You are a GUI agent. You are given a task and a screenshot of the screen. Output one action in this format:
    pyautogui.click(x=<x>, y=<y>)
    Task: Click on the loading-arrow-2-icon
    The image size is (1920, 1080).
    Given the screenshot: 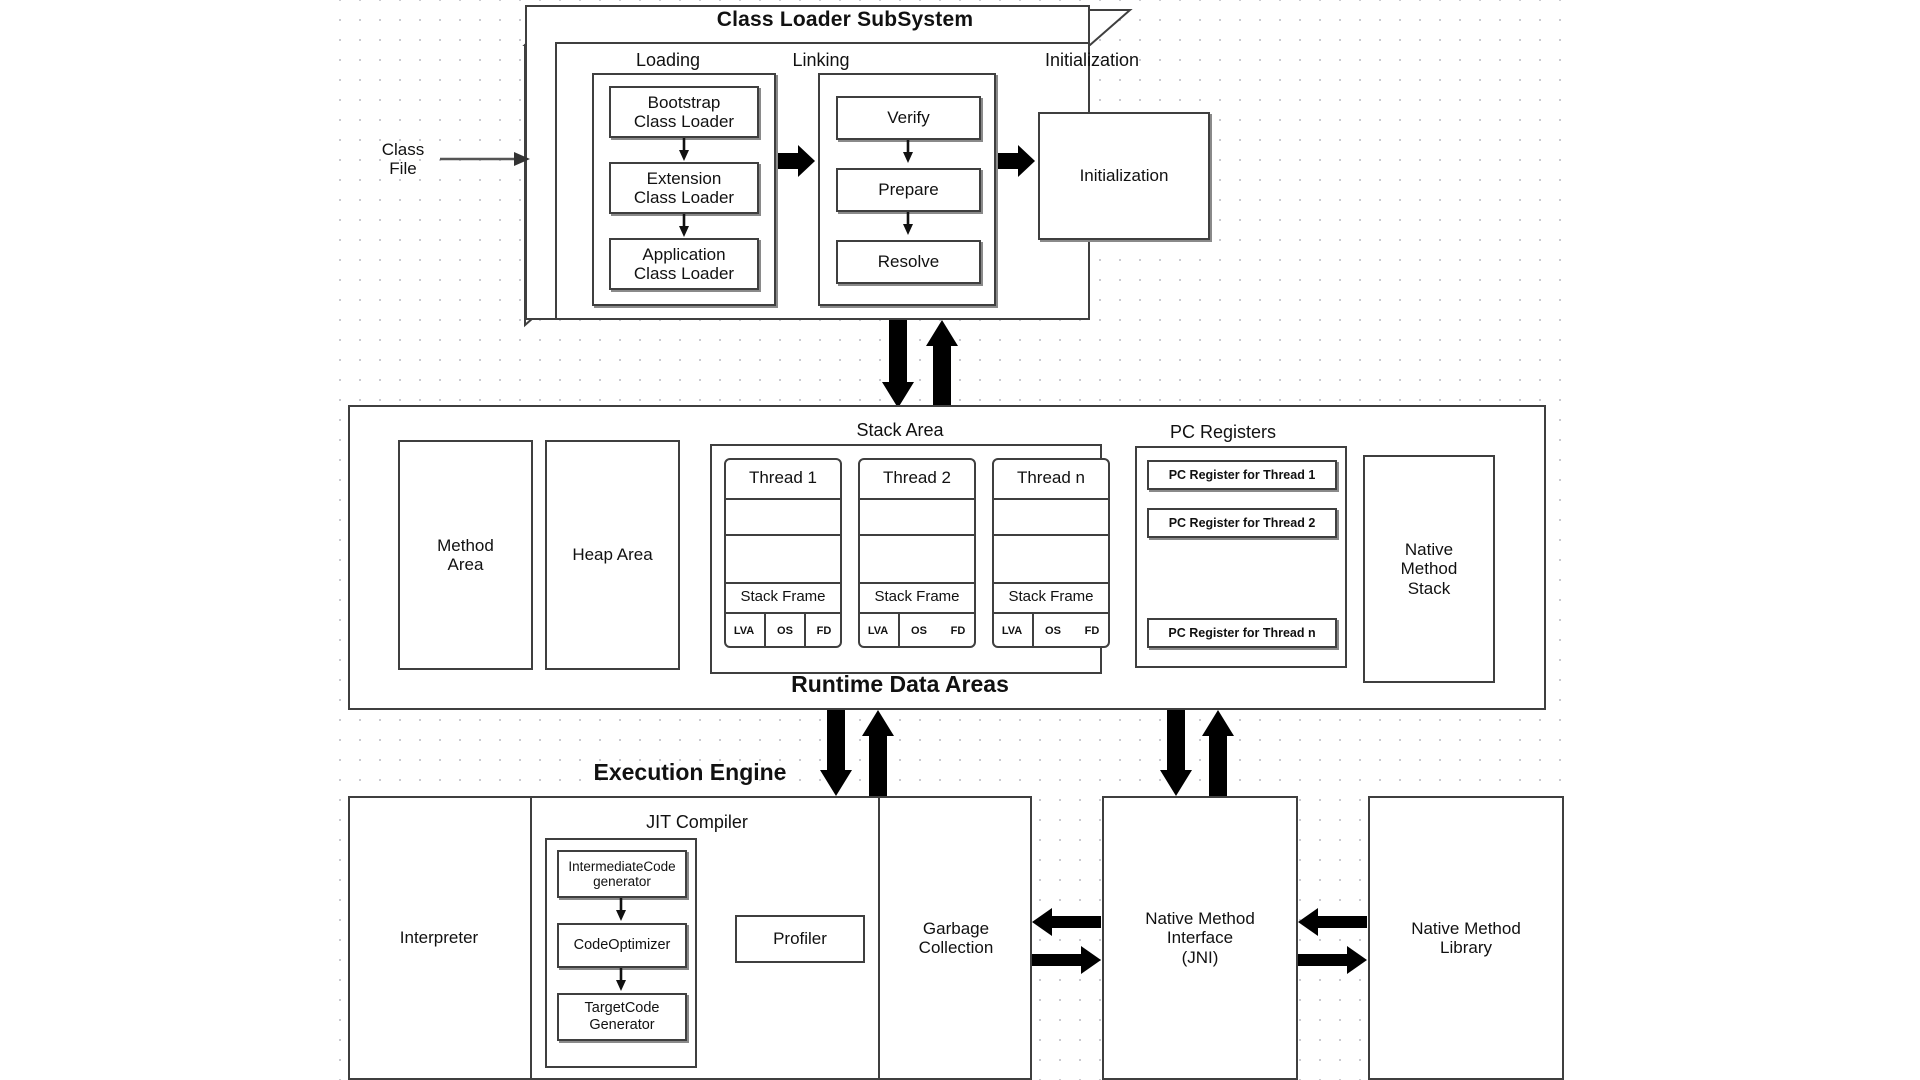 What is the action you would take?
    pyautogui.click(x=684, y=225)
    